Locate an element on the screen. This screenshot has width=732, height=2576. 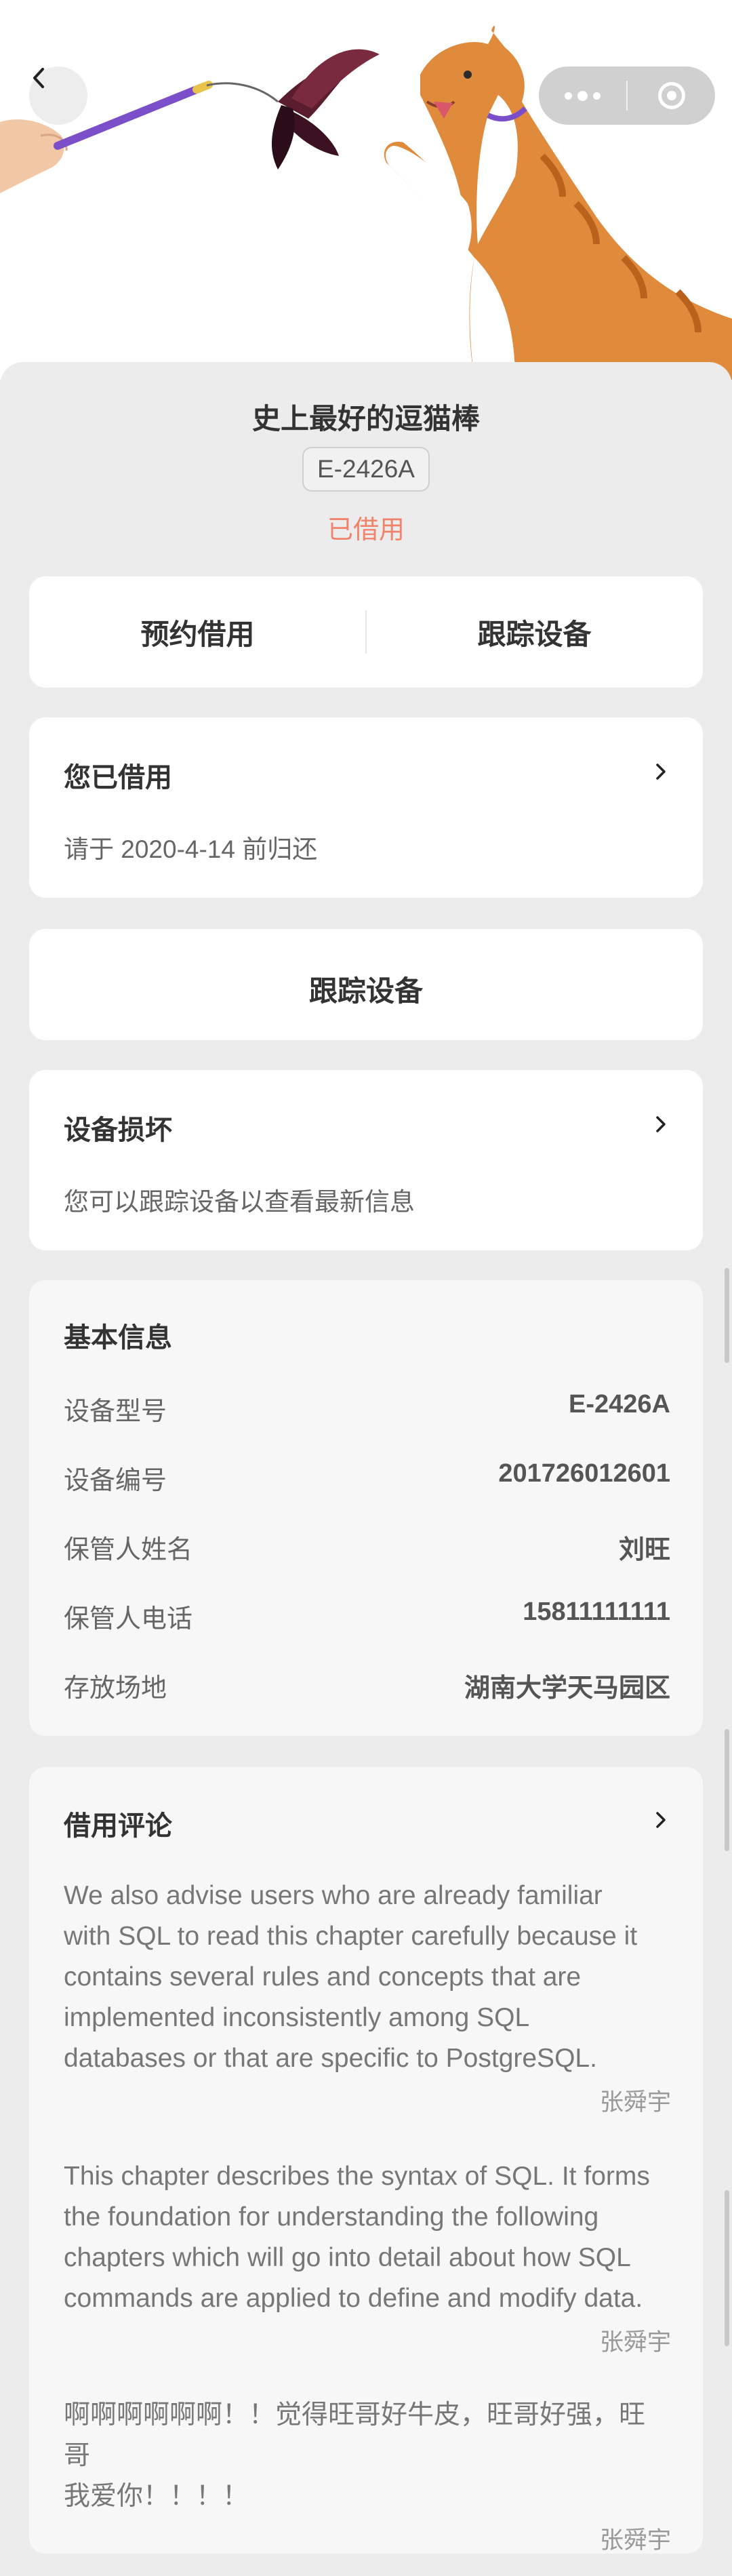
borrowed-title: 您已借用 is located at coordinates (118, 778).